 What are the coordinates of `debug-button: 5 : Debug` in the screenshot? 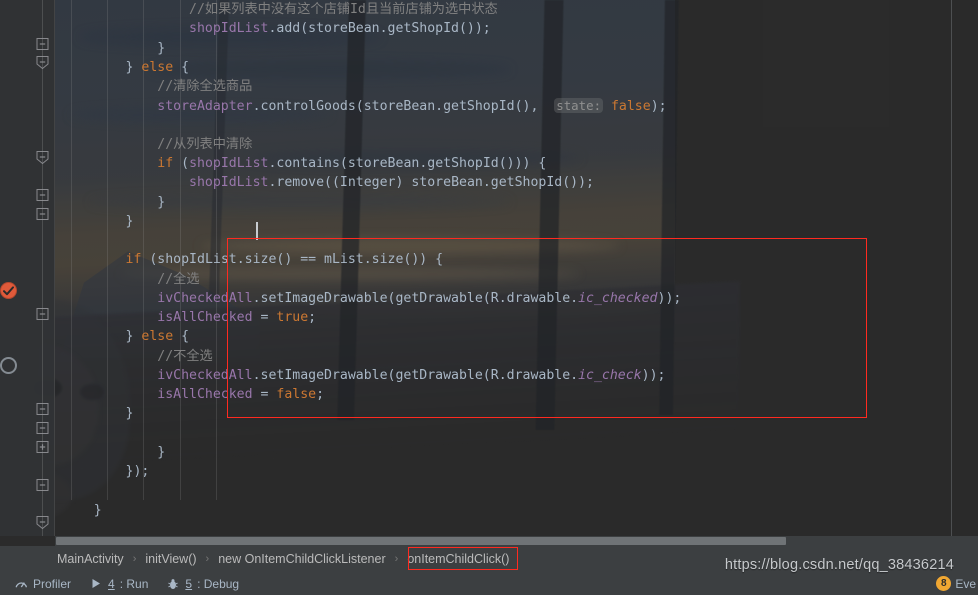 It's located at (202, 584).